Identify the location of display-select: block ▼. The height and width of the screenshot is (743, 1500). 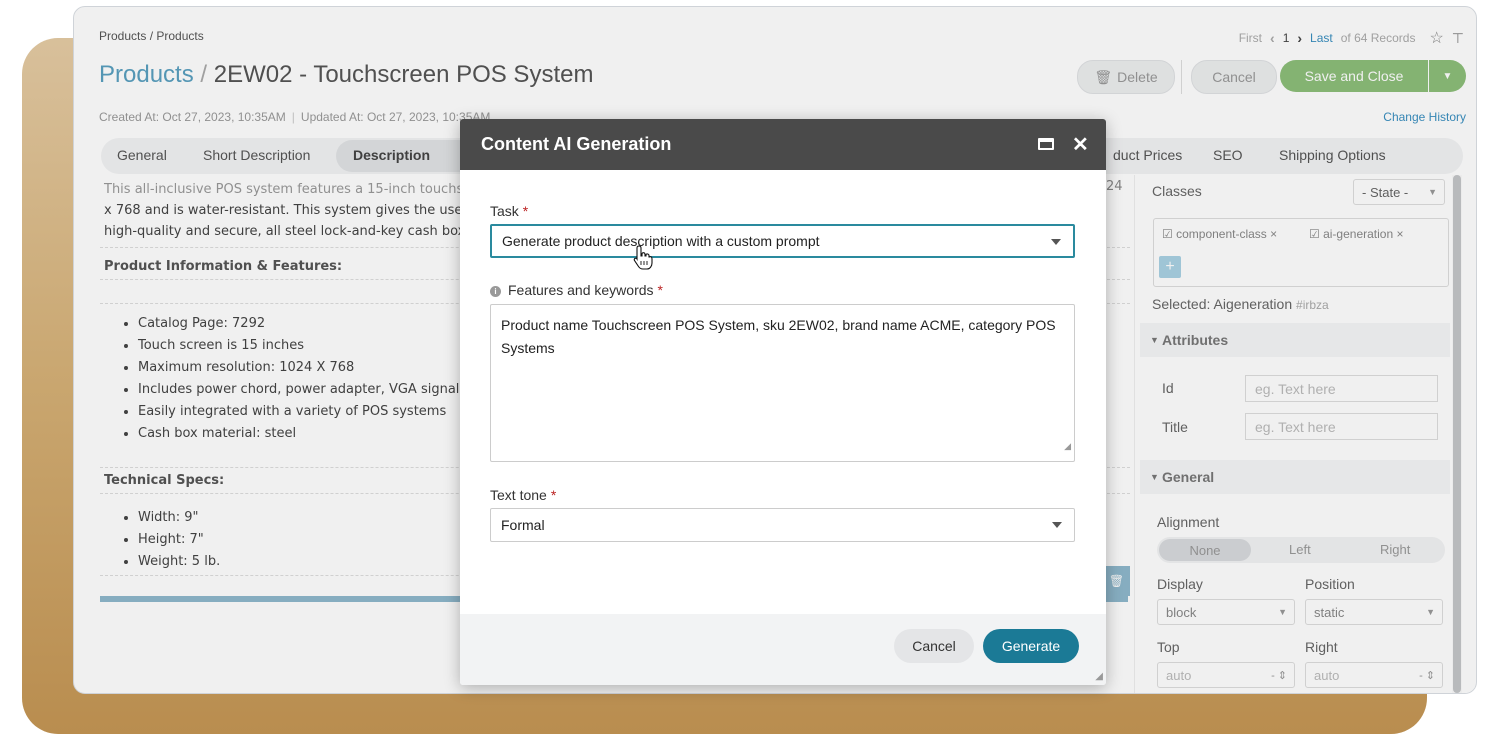
(1226, 612).